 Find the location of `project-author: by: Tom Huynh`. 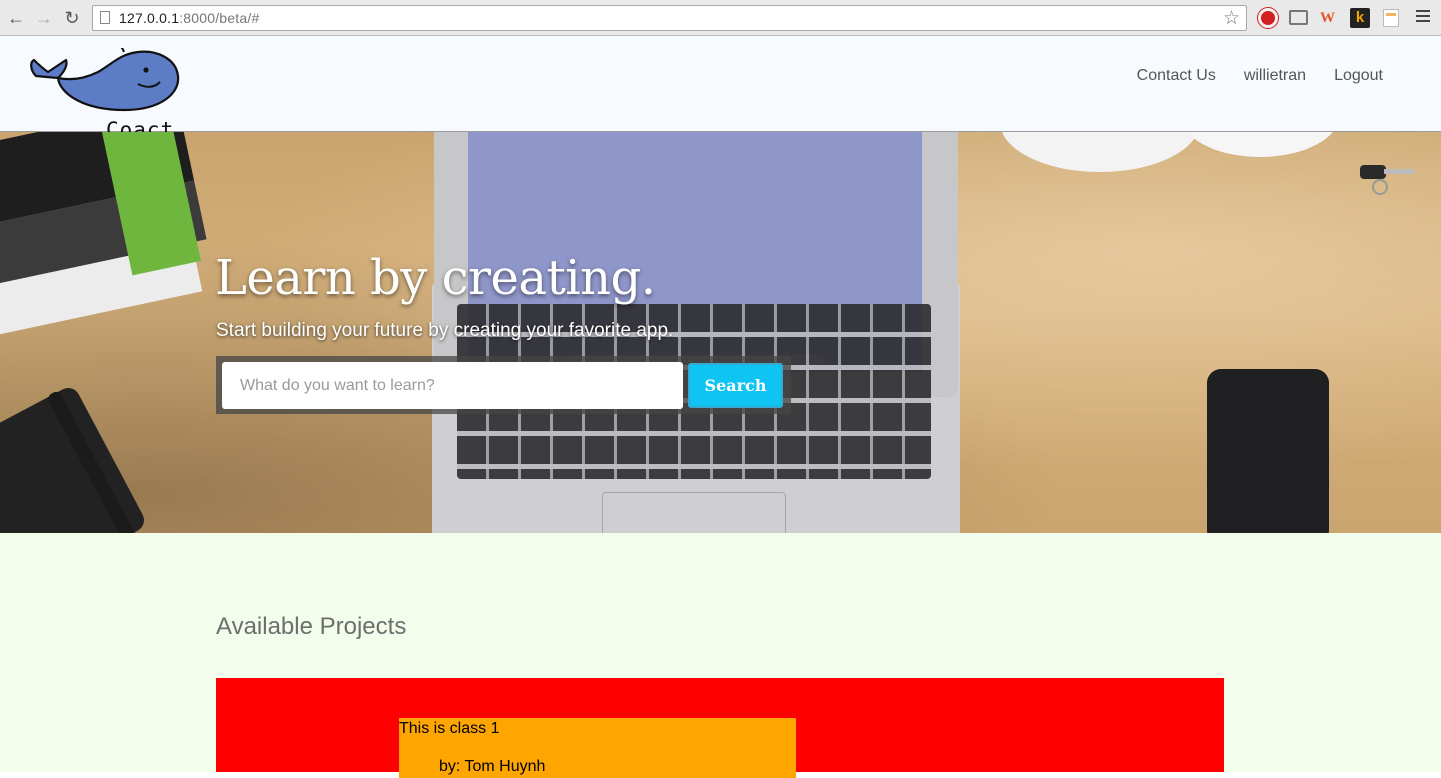

project-author: by: Tom Huynh is located at coordinates (492, 766).